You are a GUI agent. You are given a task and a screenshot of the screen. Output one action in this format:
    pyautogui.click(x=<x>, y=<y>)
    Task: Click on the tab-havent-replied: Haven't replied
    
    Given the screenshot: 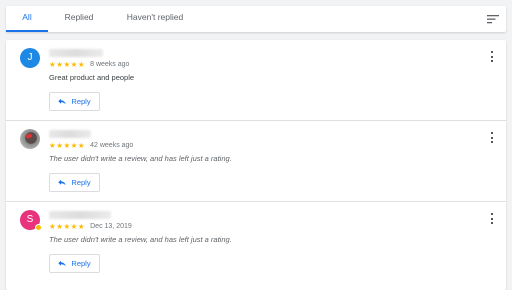 What is the action you would take?
    pyautogui.click(x=155, y=19)
    